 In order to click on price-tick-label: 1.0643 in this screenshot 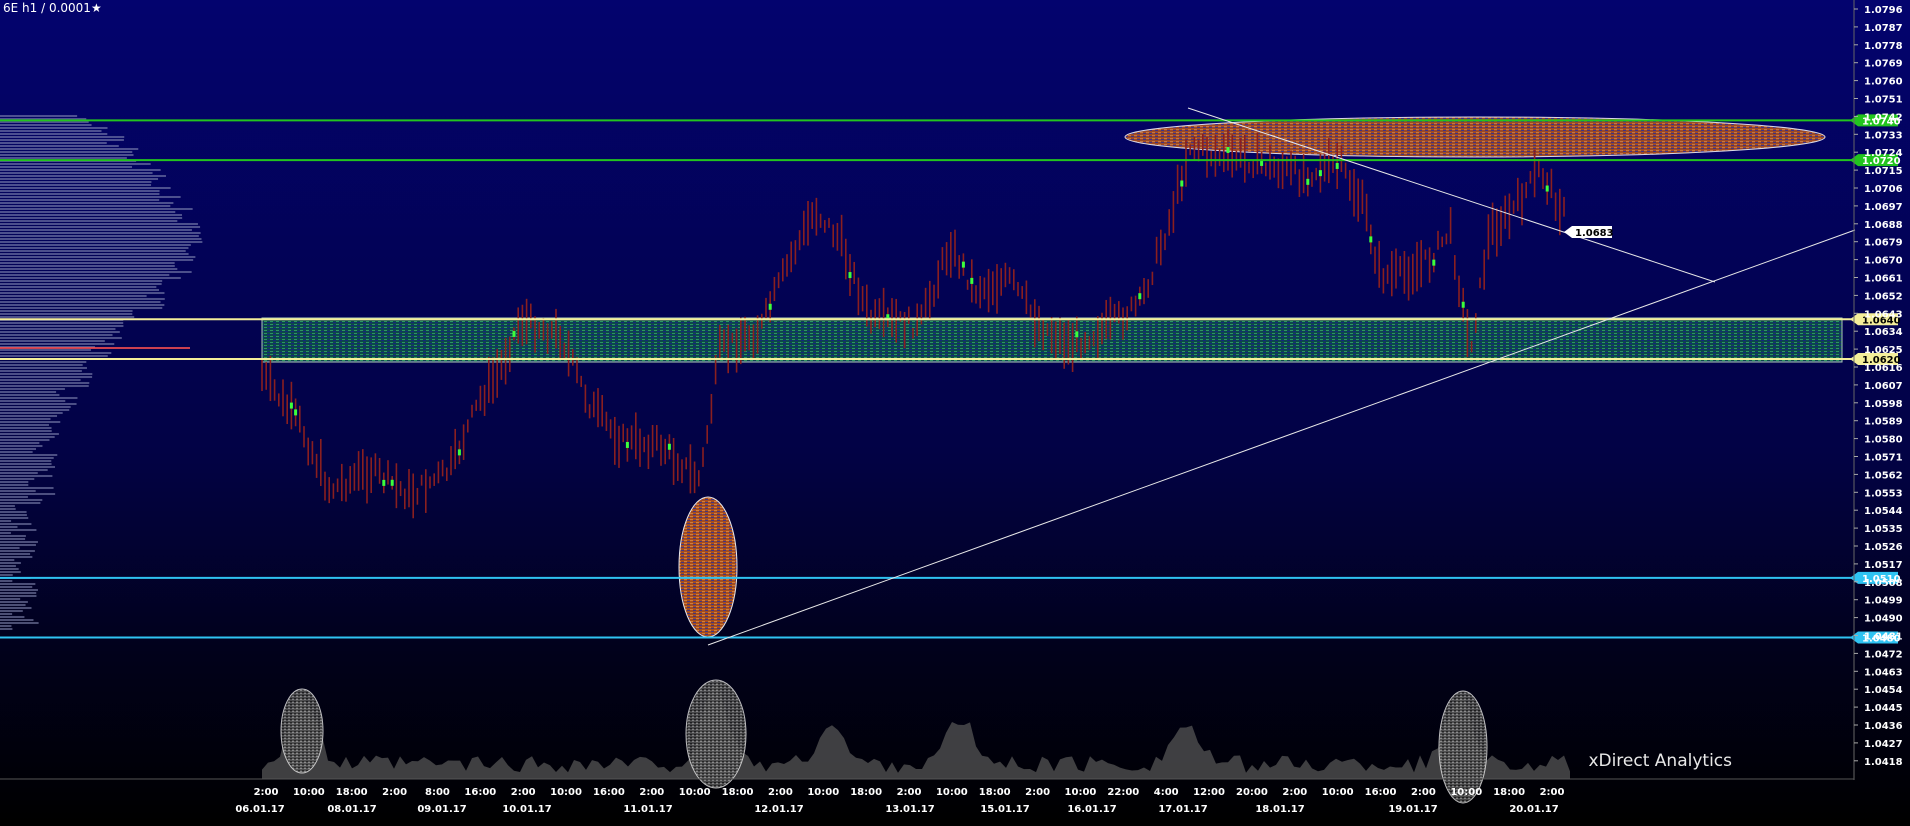, I will do `click(1883, 314)`.